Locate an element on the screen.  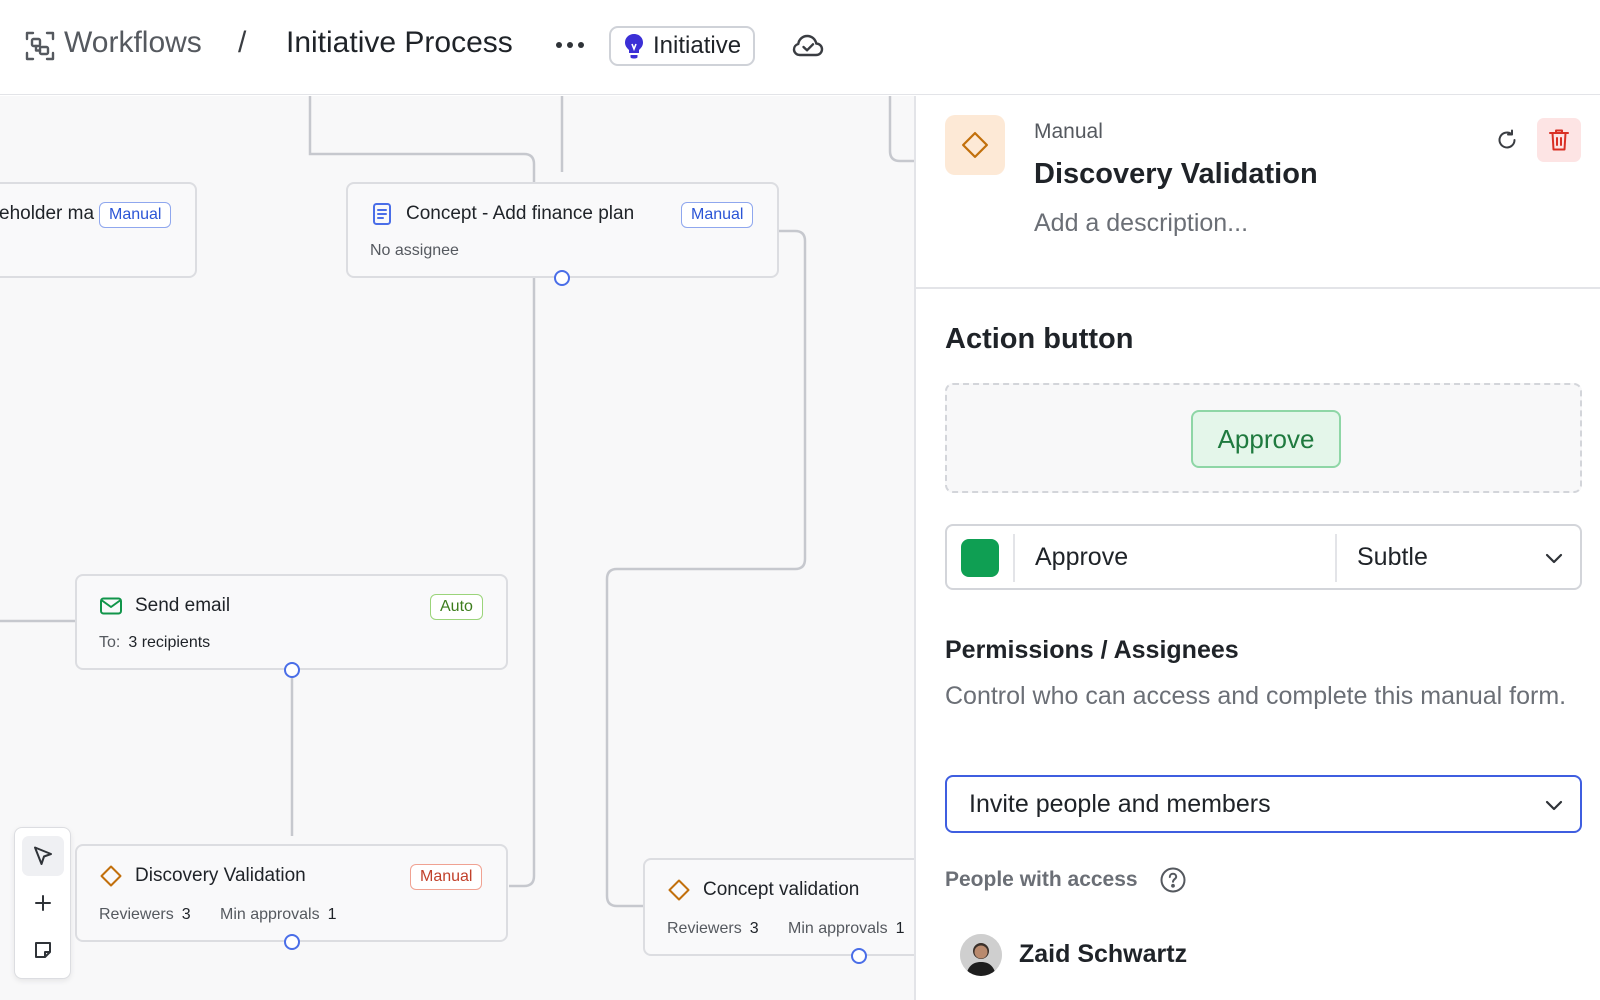
workflow-node-send-email: Send email Auto To: 3 recipients is located at coordinates (291, 622).